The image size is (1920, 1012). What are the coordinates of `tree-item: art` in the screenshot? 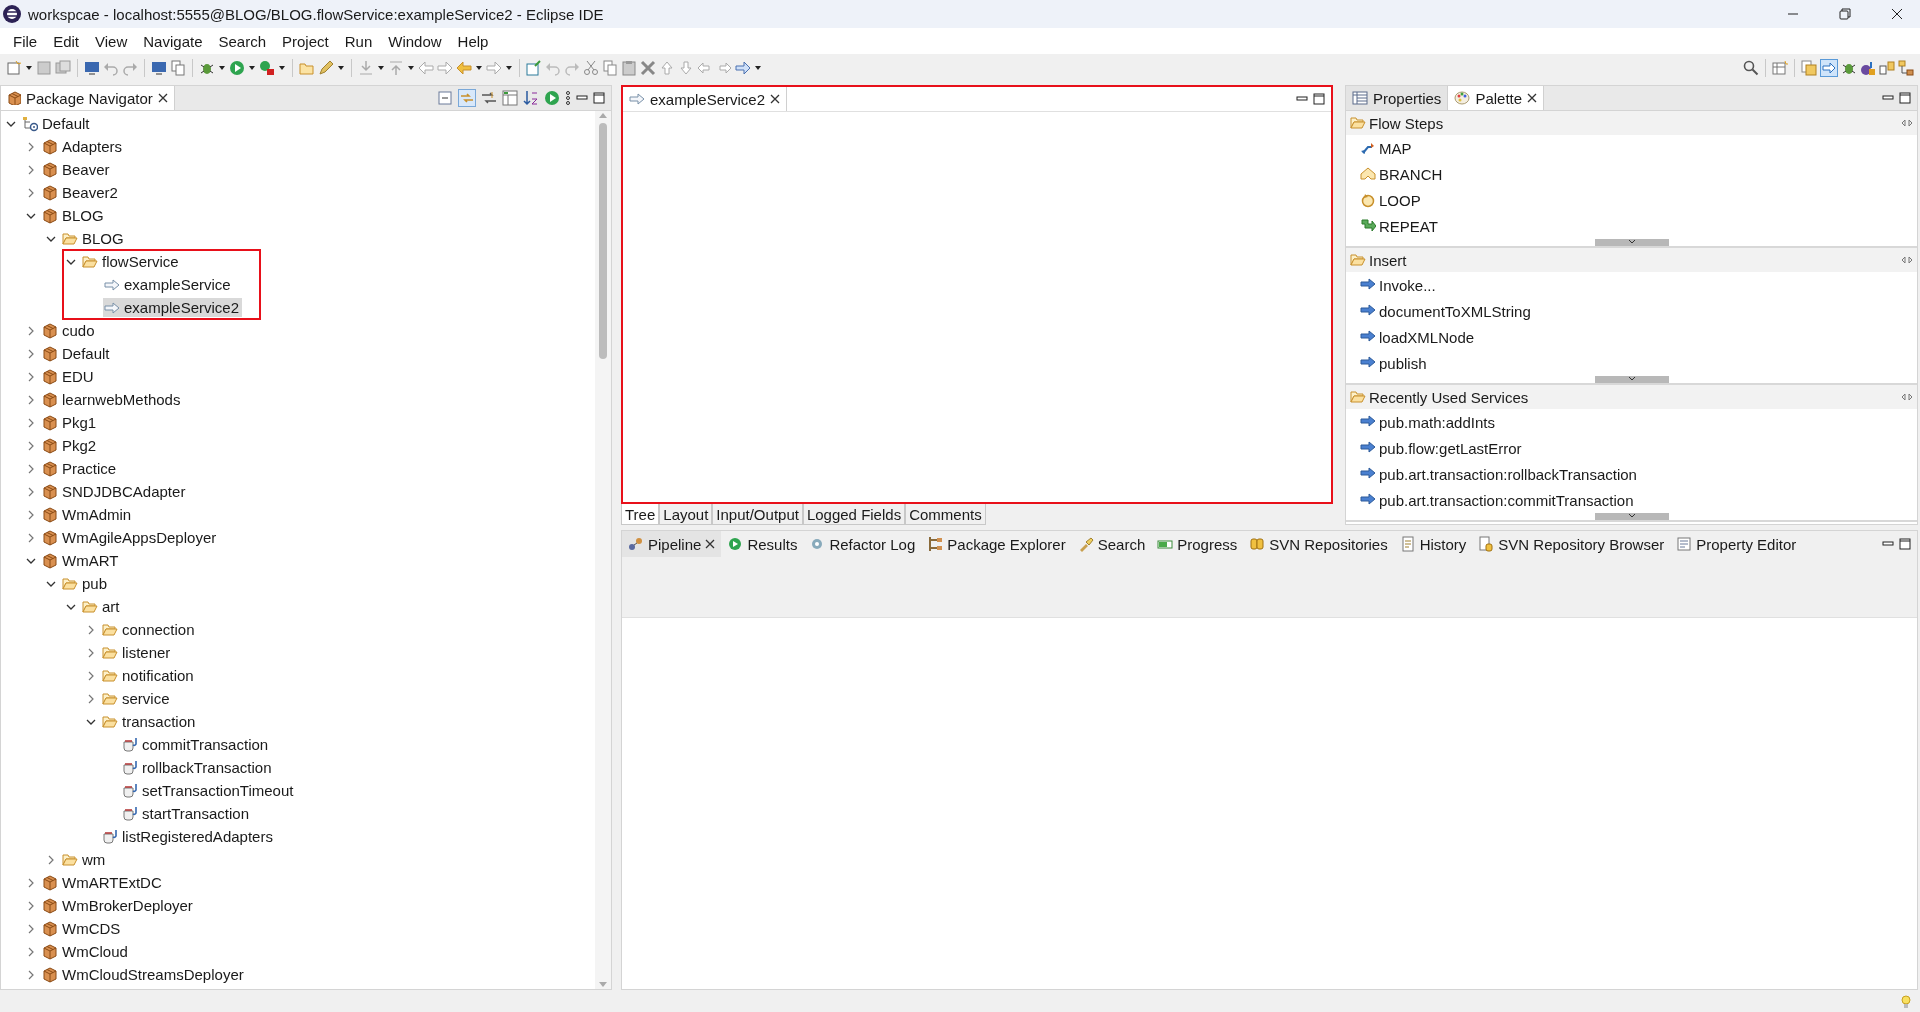 It's located at (102, 606).